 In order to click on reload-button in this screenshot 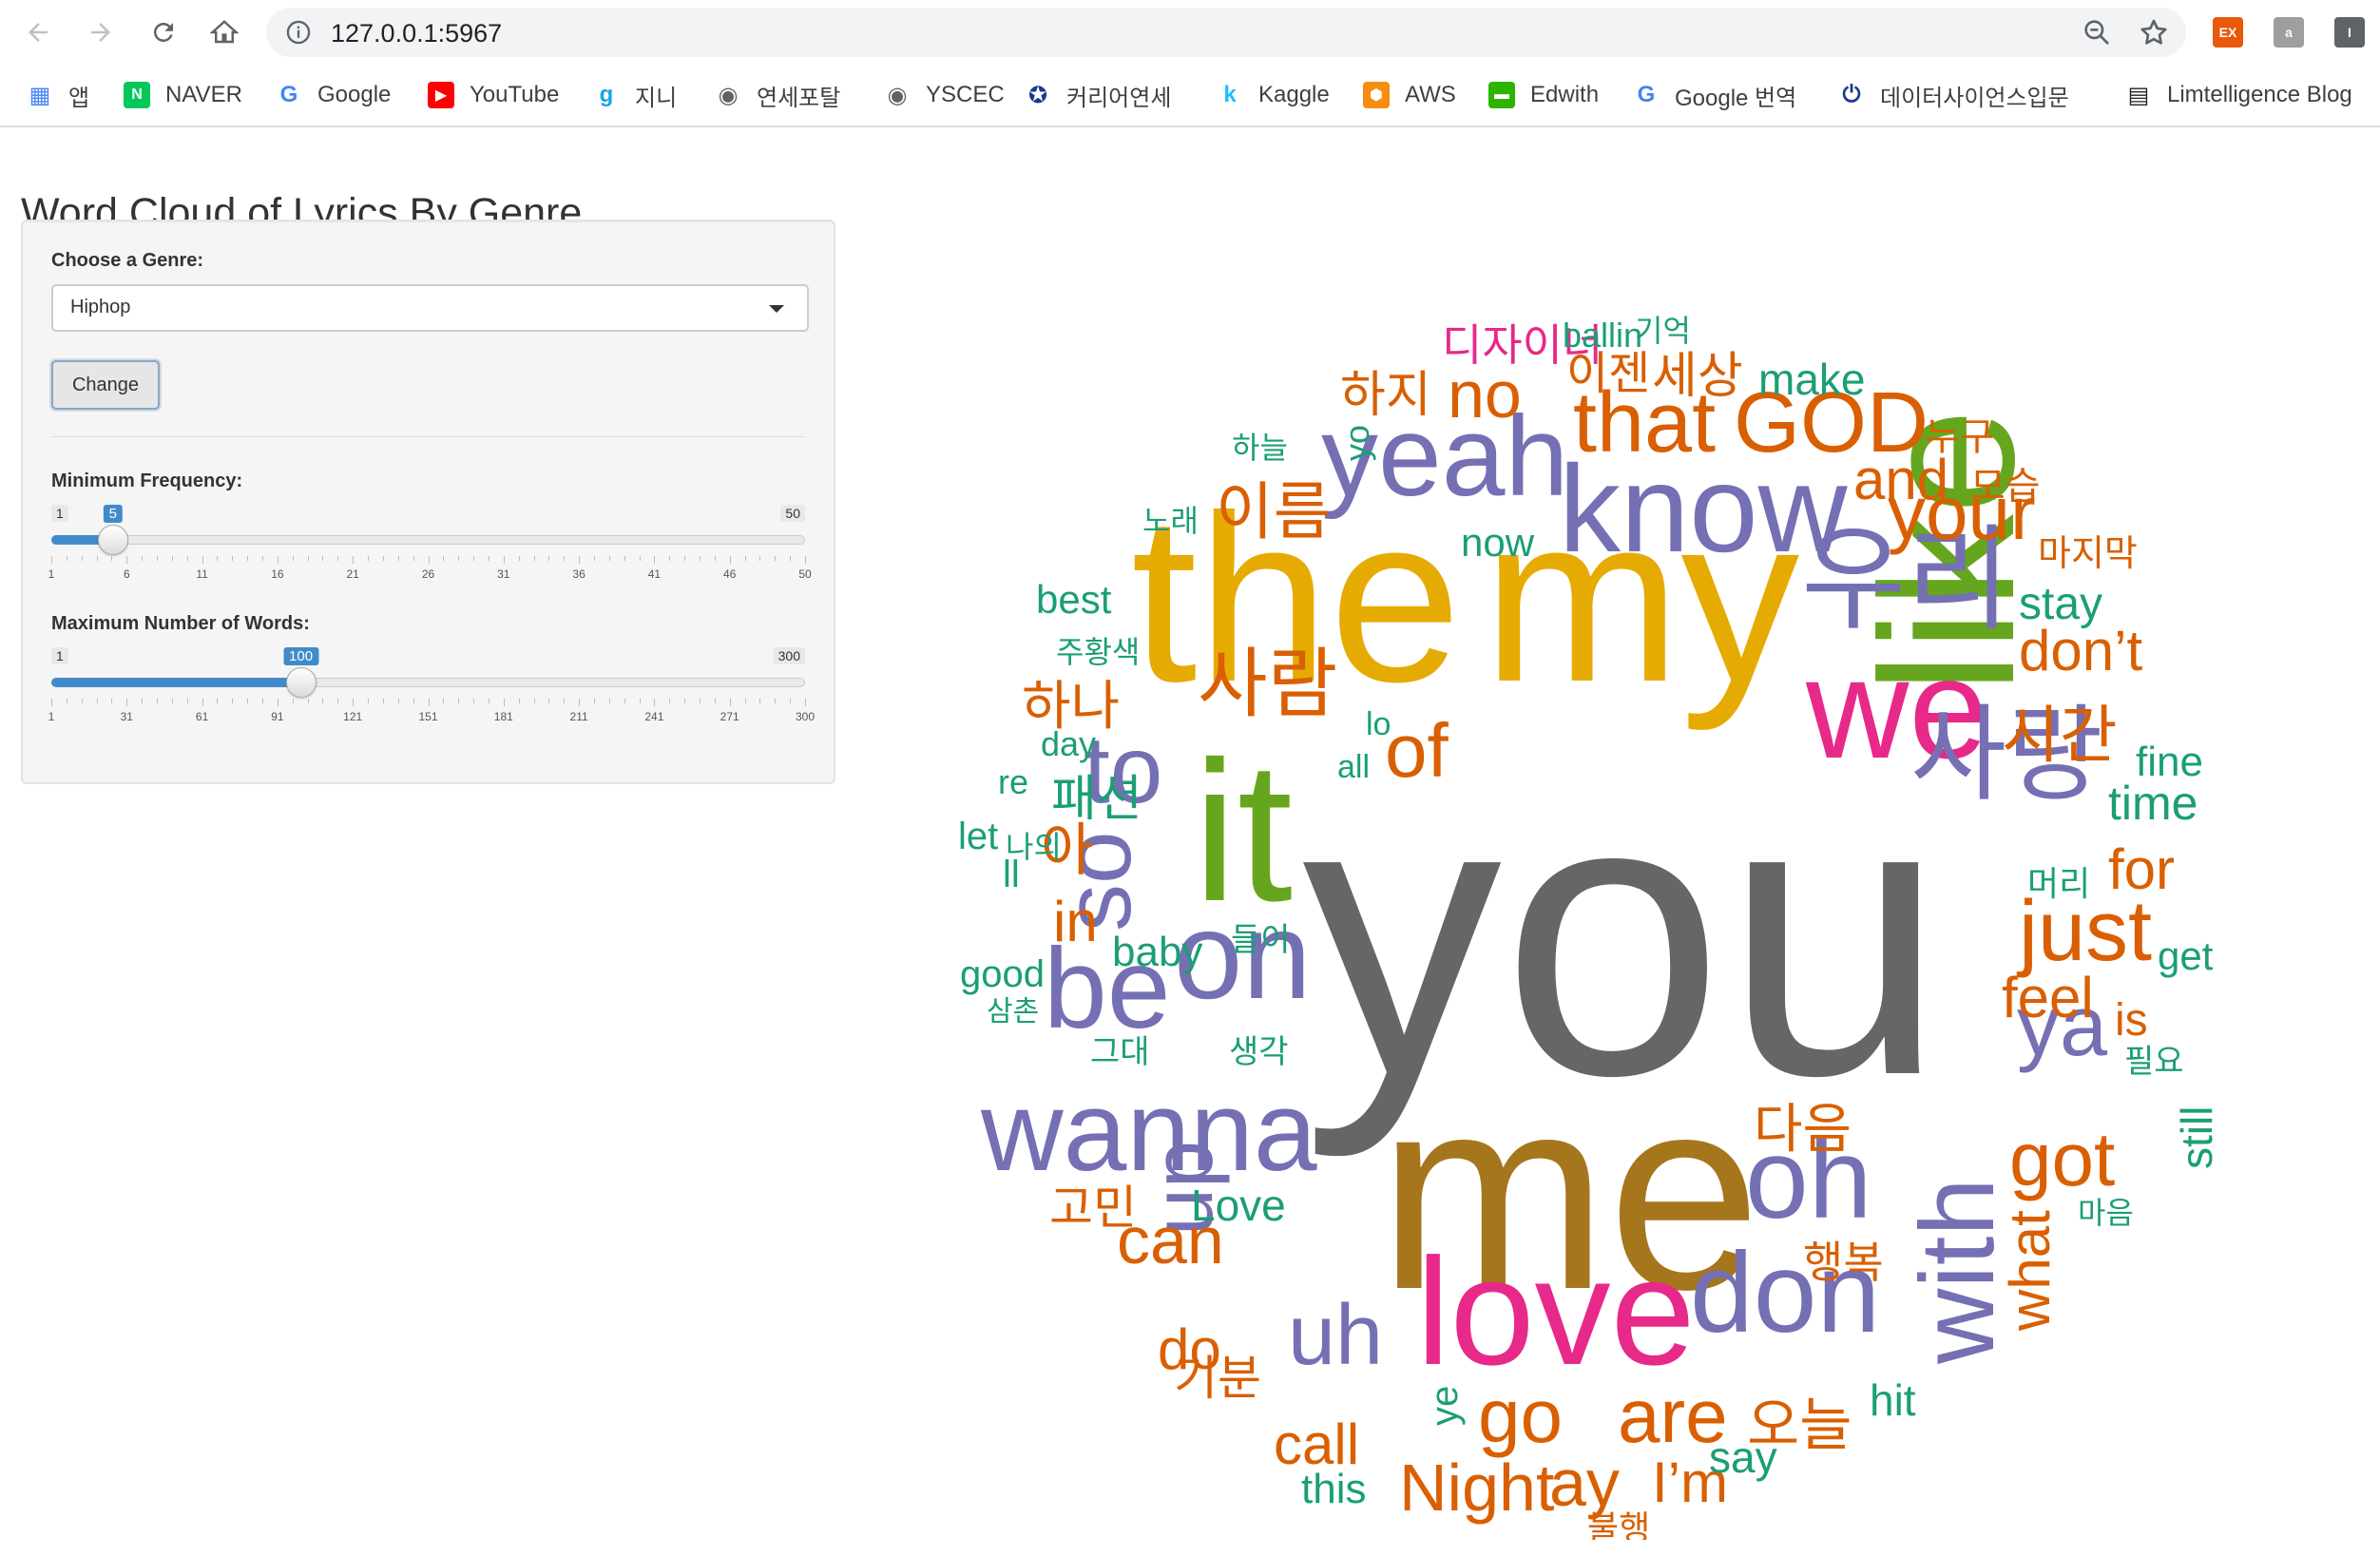, I will do `click(163, 32)`.